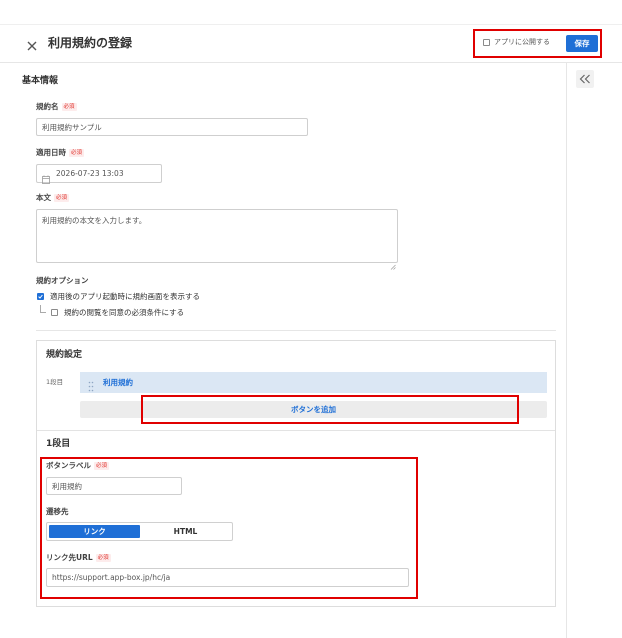 The image size is (622, 638). Describe the element at coordinates (125, 296) in the screenshot. I see `option-show-label: 適用後のアプリ起動時に規約画面を表示する` at that location.